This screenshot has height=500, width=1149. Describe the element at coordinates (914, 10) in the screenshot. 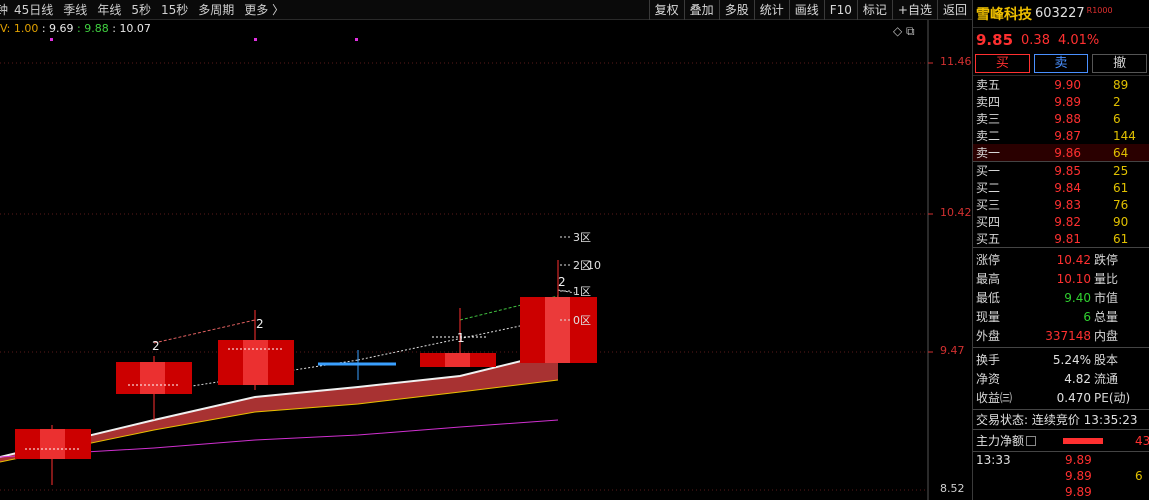

I see `add-watchlist-button: +自选` at that location.